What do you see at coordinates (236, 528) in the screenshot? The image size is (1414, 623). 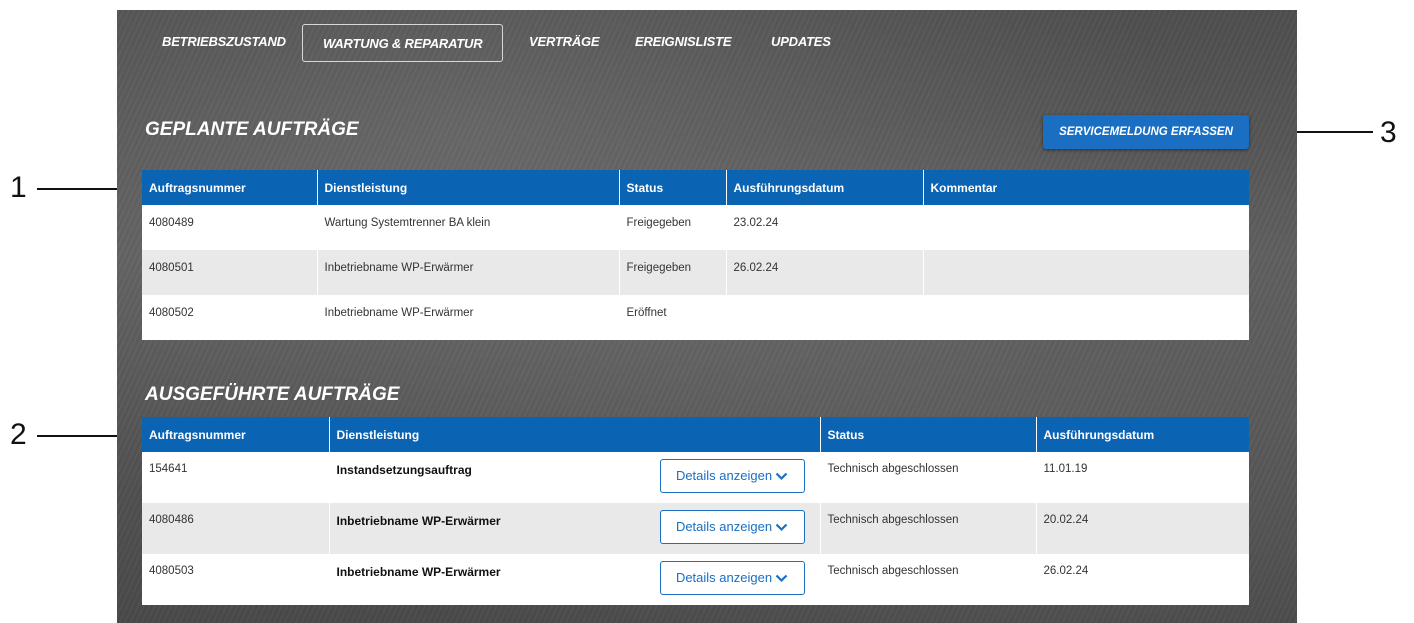 I see `order-number: 4080486` at bounding box center [236, 528].